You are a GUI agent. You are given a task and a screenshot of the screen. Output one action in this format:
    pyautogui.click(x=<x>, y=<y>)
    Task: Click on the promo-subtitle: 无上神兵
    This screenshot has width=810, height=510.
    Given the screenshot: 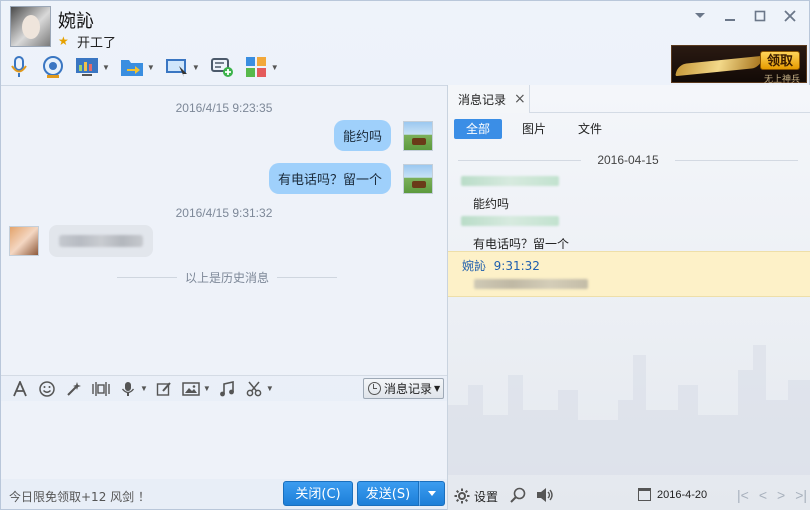 What is the action you would take?
    pyautogui.click(x=781, y=79)
    